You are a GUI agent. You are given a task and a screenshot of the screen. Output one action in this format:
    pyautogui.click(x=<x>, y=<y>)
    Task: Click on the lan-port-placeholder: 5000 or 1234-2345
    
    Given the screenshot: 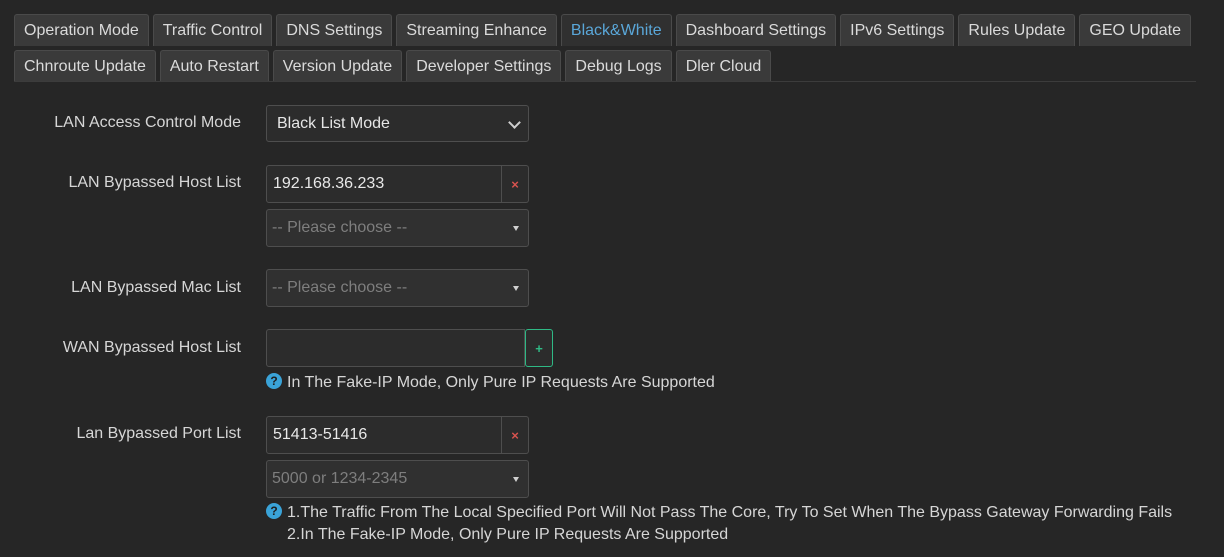 What is the action you would take?
    pyautogui.click(x=340, y=478)
    